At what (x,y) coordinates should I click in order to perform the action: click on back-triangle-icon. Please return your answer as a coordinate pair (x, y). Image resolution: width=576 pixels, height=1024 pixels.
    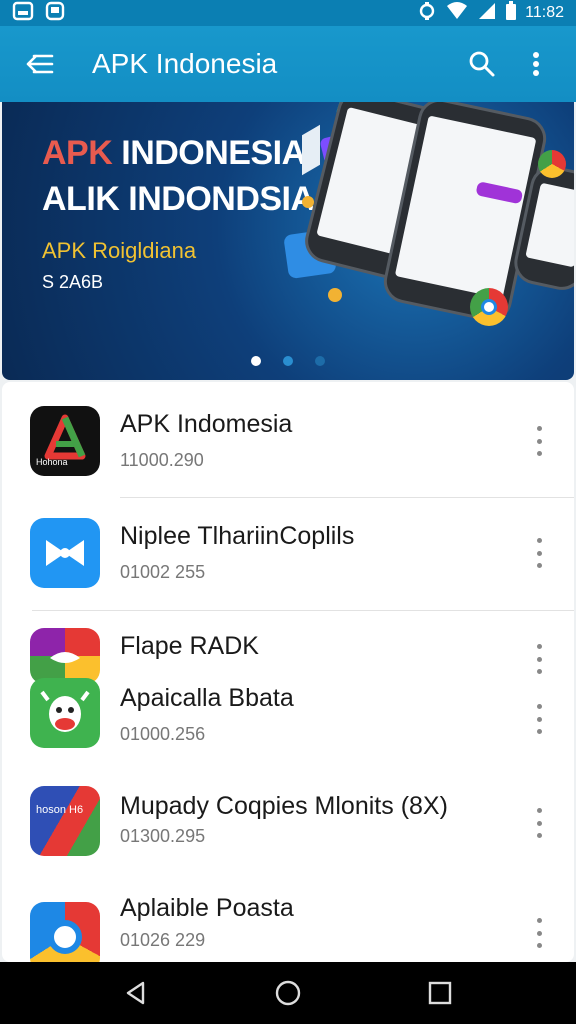
    Looking at the image, I should click on (135, 993).